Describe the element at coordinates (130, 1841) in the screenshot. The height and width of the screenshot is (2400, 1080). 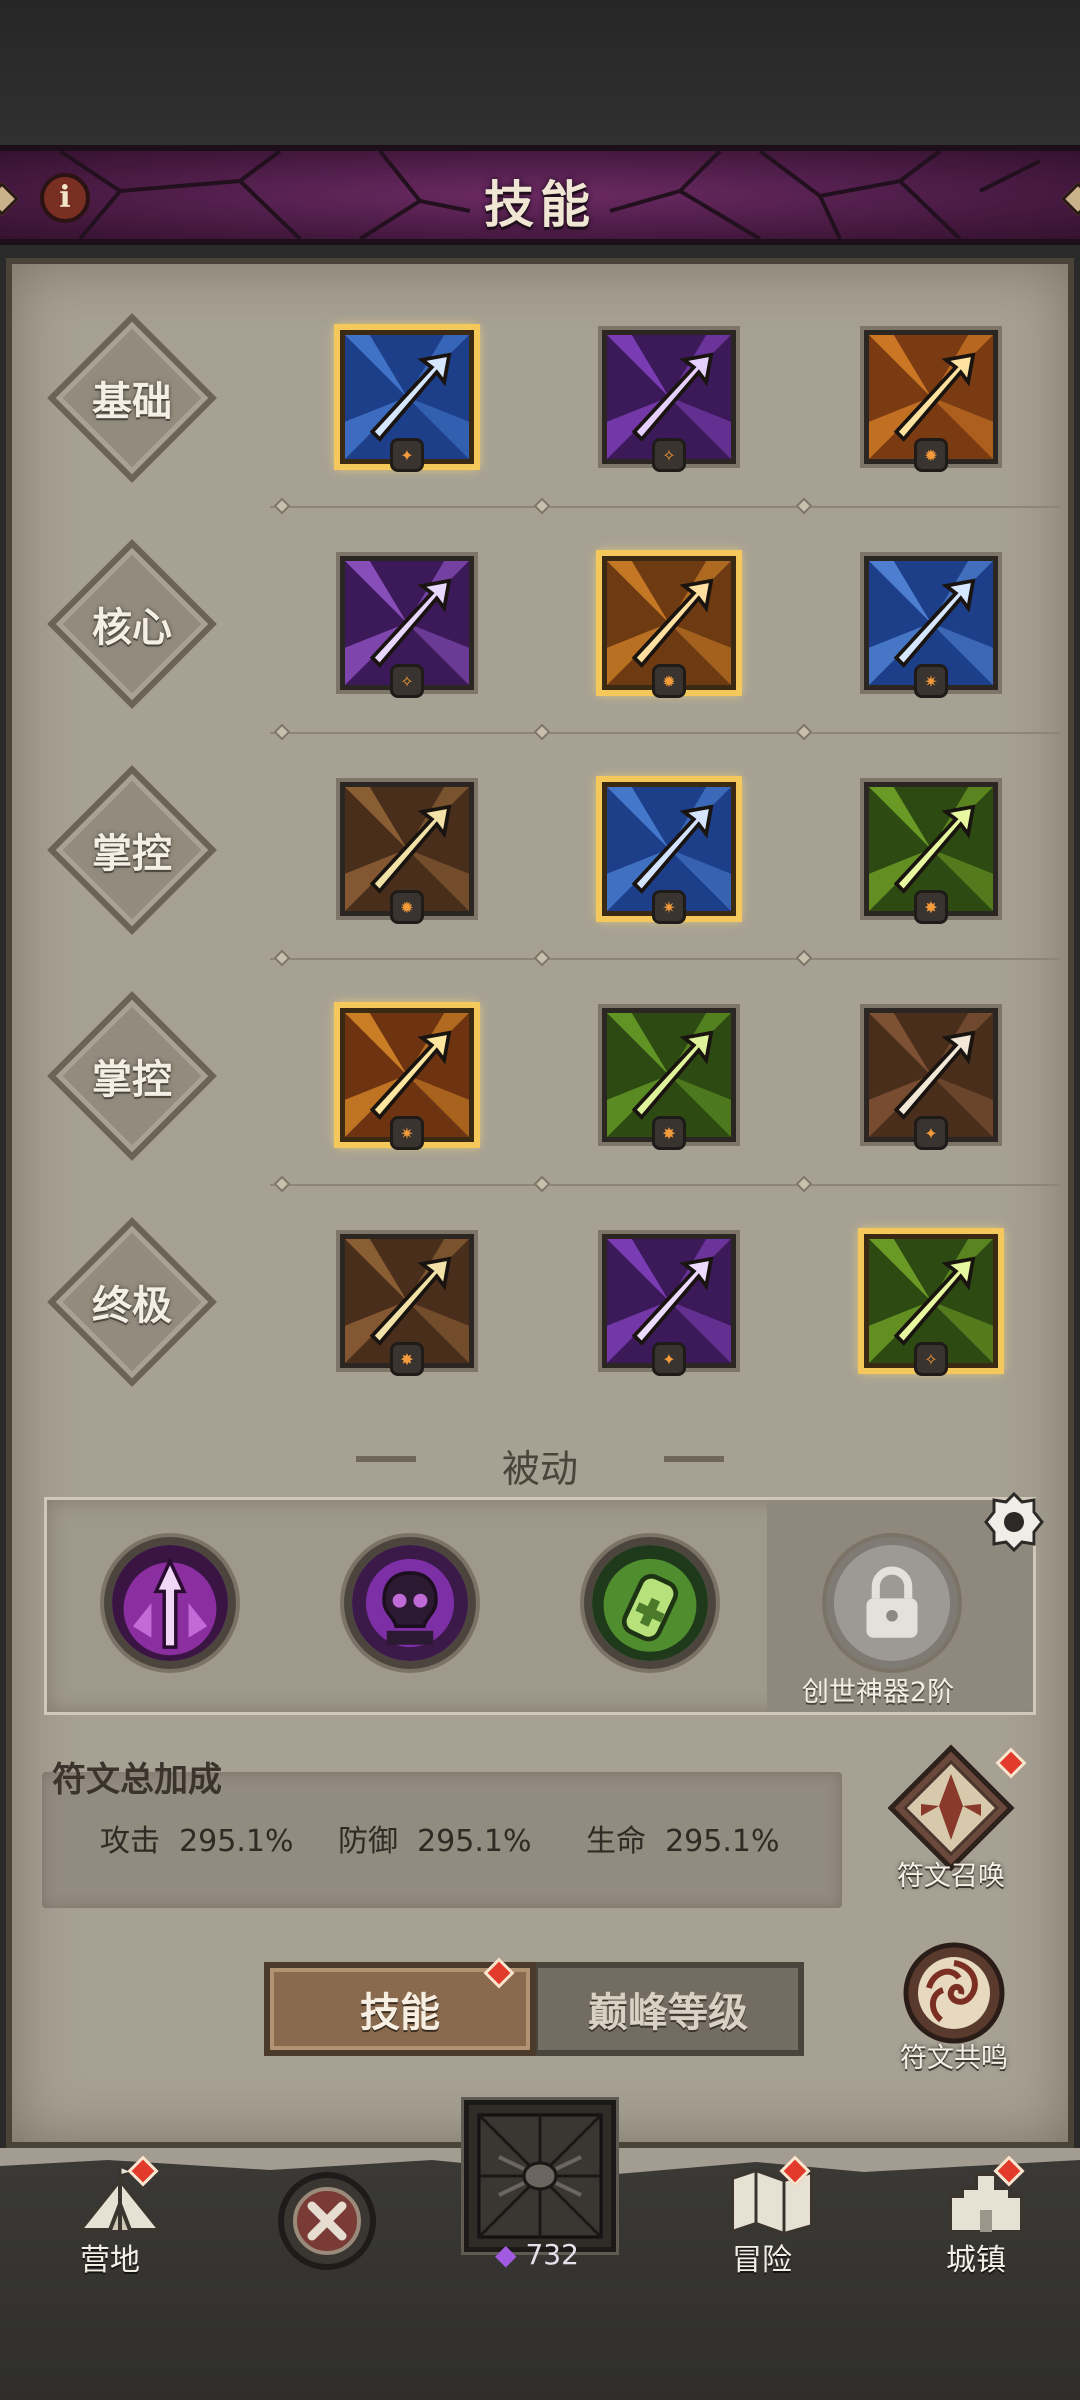
I see `stat-attack-label: 攻击` at that location.